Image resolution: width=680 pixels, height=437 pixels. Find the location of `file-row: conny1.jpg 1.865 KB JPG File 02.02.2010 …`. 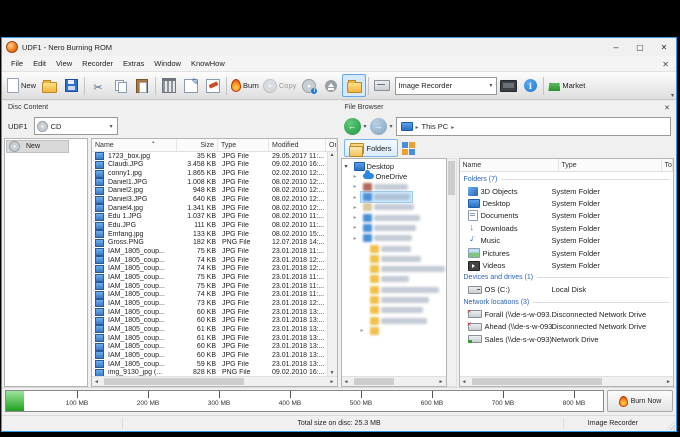

file-row: conny1.jpg 1.865 KB JPG File 02.02.2010 … is located at coordinates (209, 173).